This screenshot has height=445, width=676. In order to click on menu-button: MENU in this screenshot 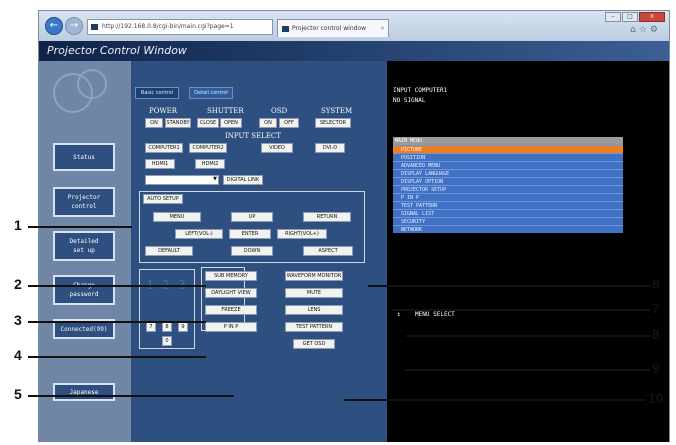, I will do `click(177, 217)`.